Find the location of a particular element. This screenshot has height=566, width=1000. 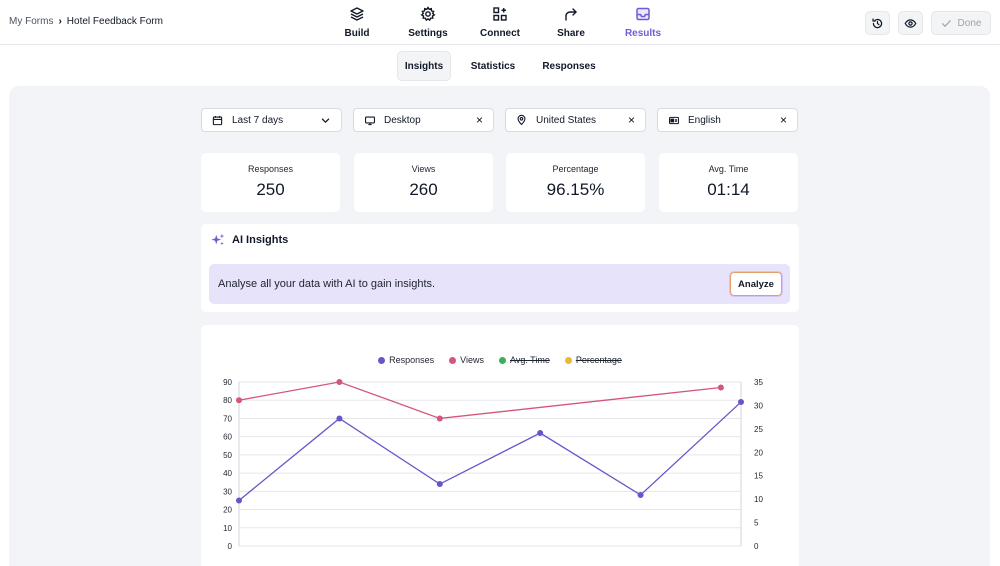

breadcrumb-current: Hotel Feedback Form is located at coordinates (114, 21).